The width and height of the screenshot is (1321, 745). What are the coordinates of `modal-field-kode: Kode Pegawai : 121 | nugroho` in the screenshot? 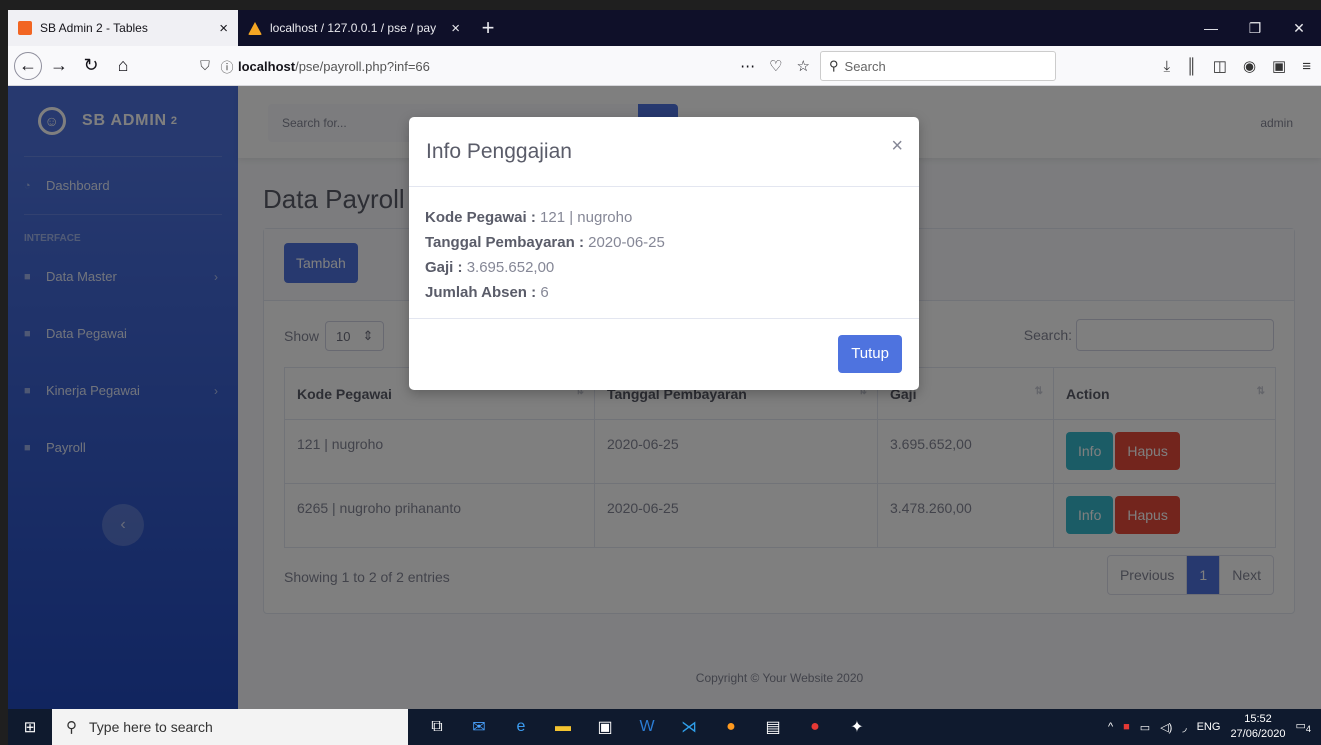 It's located at (664, 217).